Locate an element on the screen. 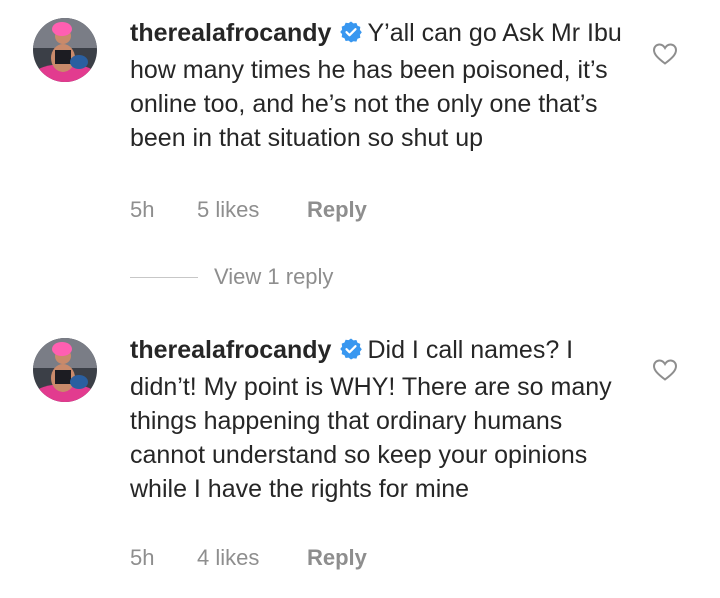 The width and height of the screenshot is (720, 598). likes-count: 4 likes is located at coordinates (252, 558).